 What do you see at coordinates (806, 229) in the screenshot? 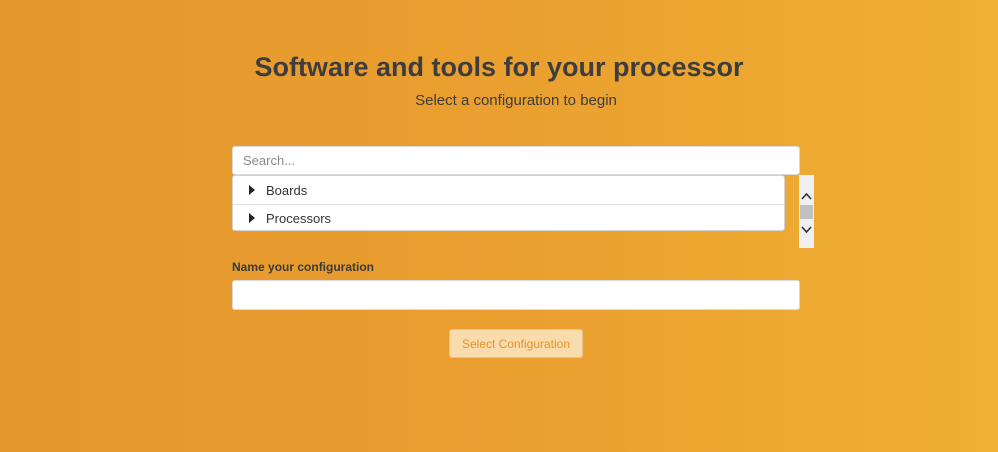
I see `chevron-down-icon` at bounding box center [806, 229].